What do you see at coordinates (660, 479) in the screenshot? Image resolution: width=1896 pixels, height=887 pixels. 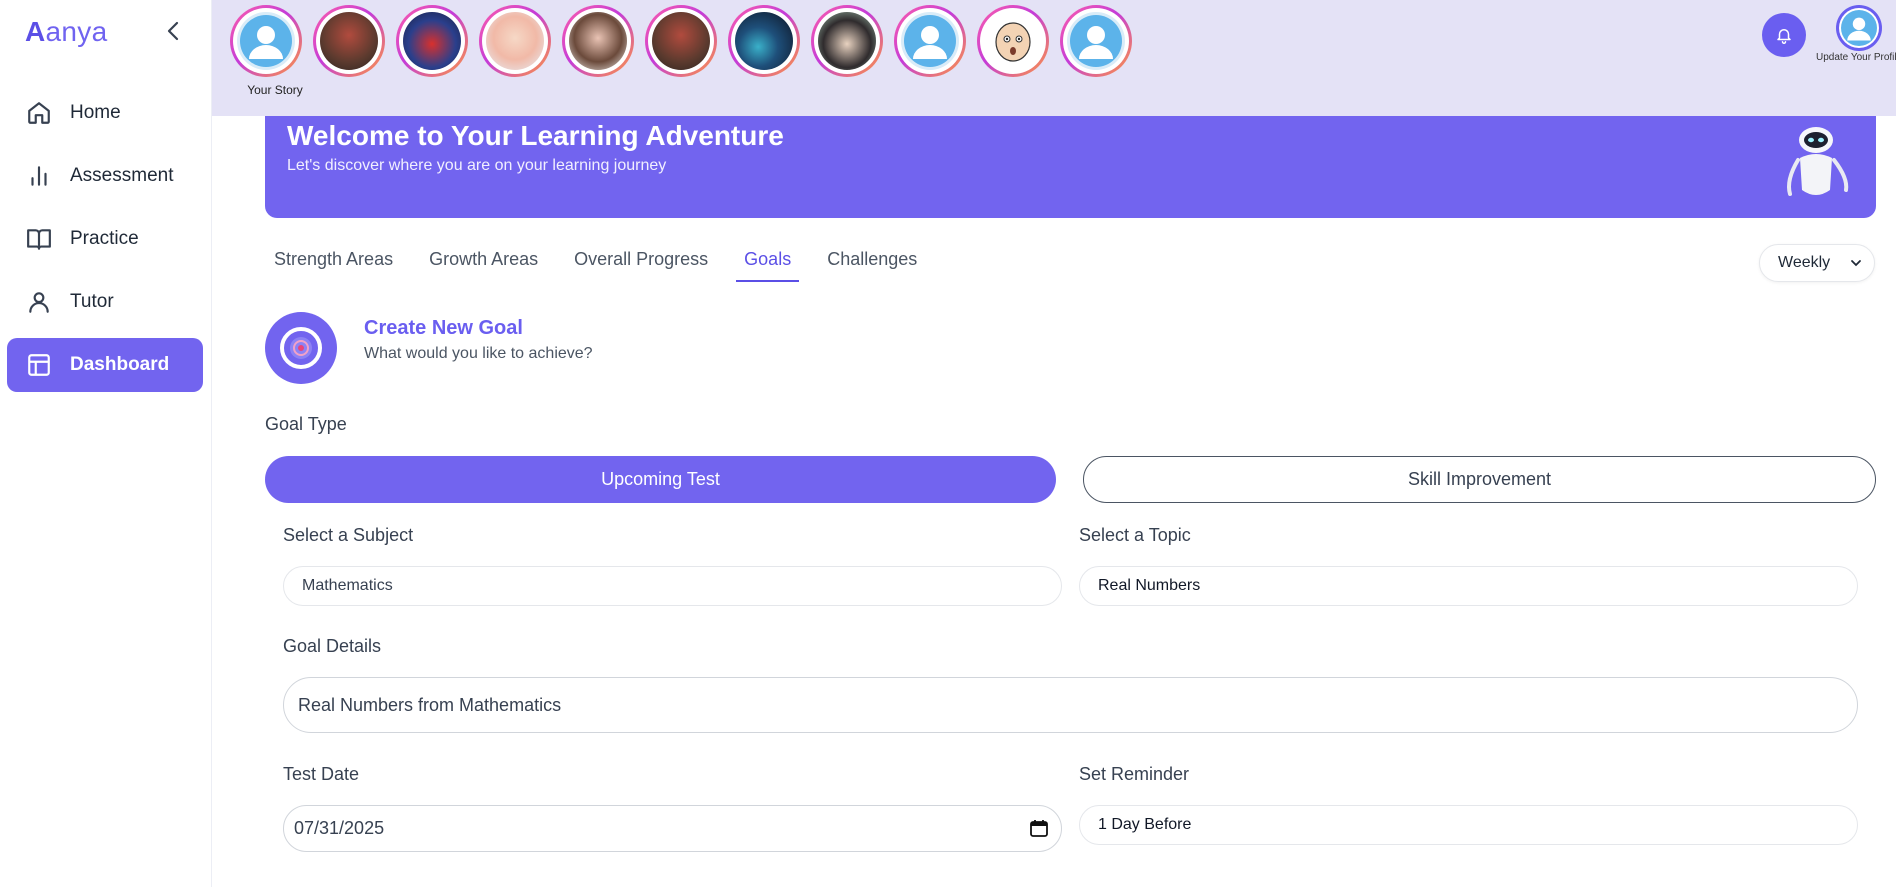 I see `goal-type-upcoming-test: Upcoming Test` at bounding box center [660, 479].